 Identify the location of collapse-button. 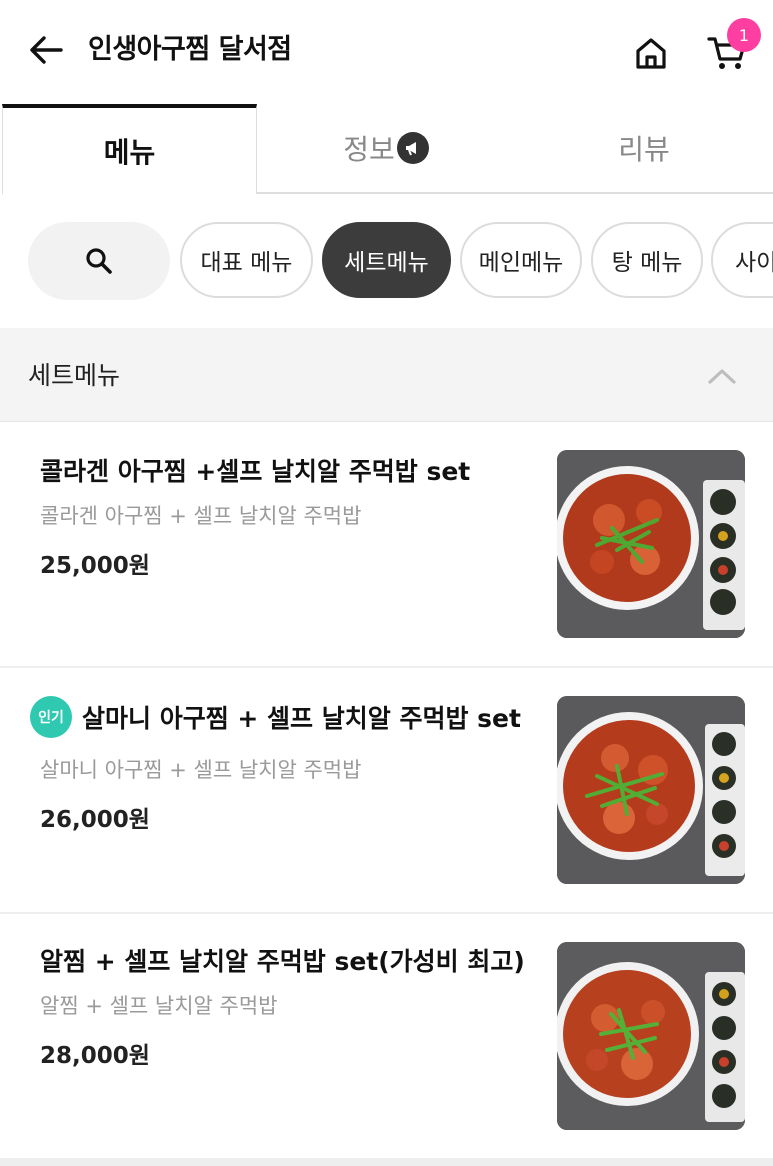
(722, 376).